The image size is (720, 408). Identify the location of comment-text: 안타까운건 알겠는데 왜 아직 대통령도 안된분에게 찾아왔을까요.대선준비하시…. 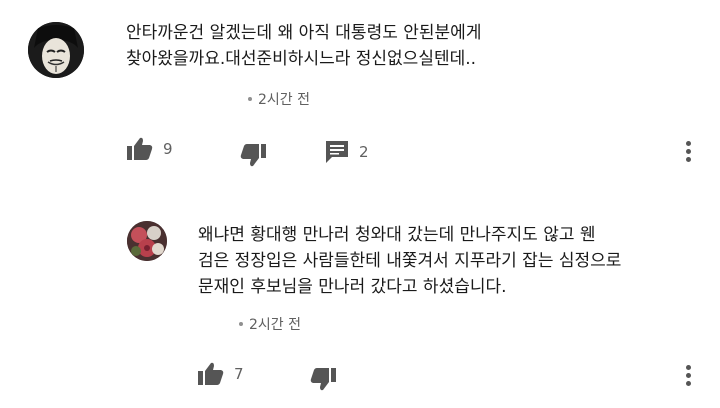
(303, 46).